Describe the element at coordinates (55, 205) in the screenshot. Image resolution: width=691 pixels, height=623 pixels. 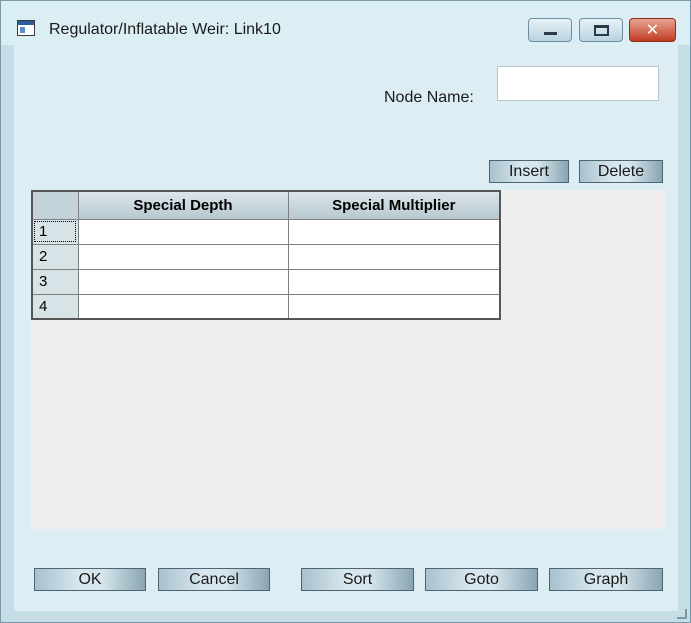
I see `grid-corner-cell` at that location.